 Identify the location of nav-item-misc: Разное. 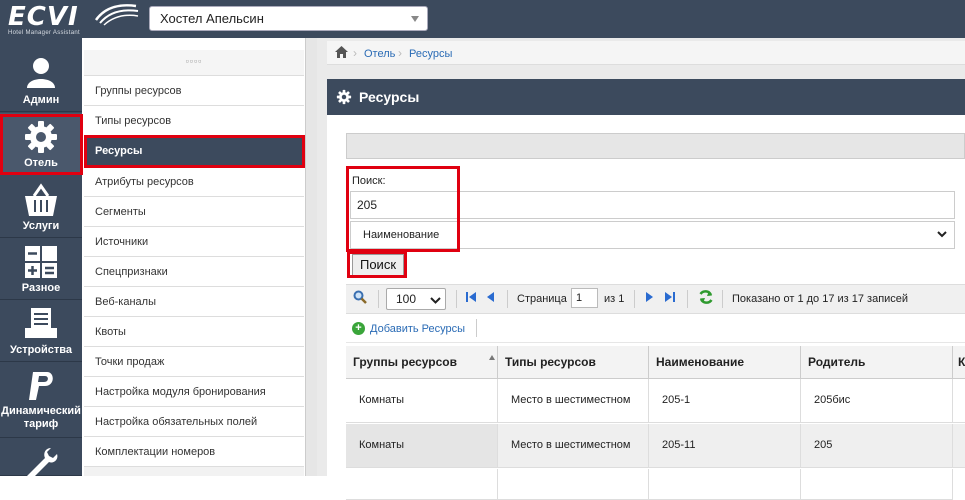
(41, 269).